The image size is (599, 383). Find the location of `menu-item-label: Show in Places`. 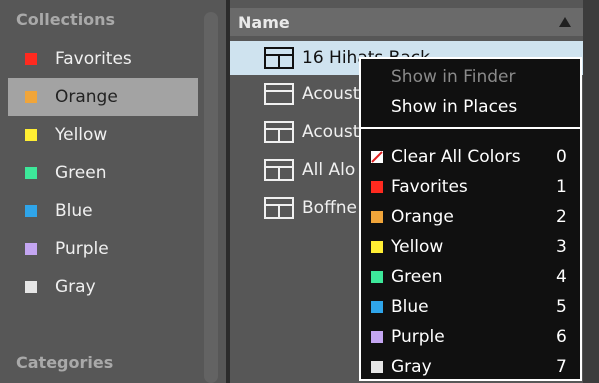

menu-item-label: Show in Places is located at coordinates (454, 107).